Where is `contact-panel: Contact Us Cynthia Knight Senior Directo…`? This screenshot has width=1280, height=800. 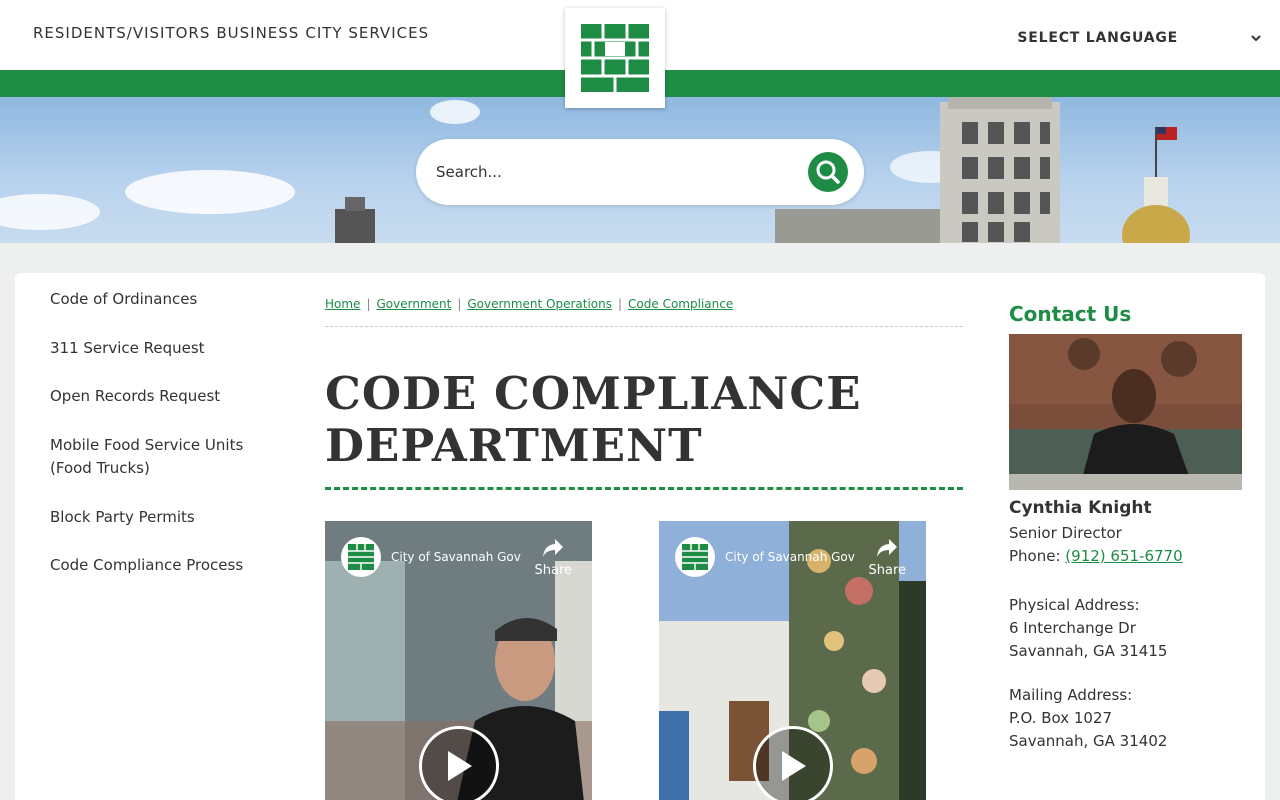
contact-panel: Contact Us Cynthia Knight Senior Directo… is located at coordinates (1129, 527).